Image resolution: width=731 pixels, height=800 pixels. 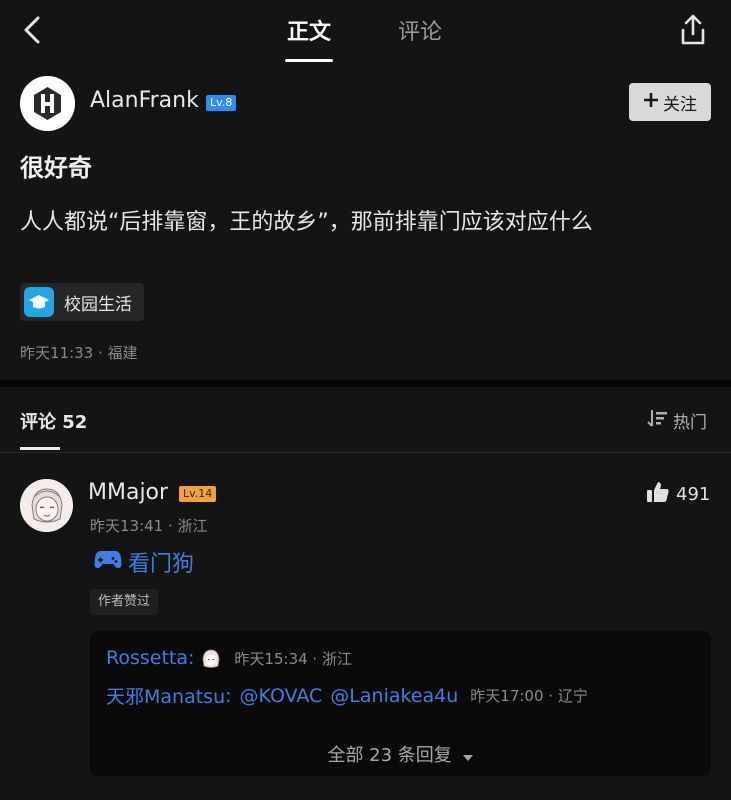 What do you see at coordinates (306, 222) in the screenshot?
I see `post-body: 人人都说“后排靠窗，王的故乡”，那前排靠门应该对应什么` at bounding box center [306, 222].